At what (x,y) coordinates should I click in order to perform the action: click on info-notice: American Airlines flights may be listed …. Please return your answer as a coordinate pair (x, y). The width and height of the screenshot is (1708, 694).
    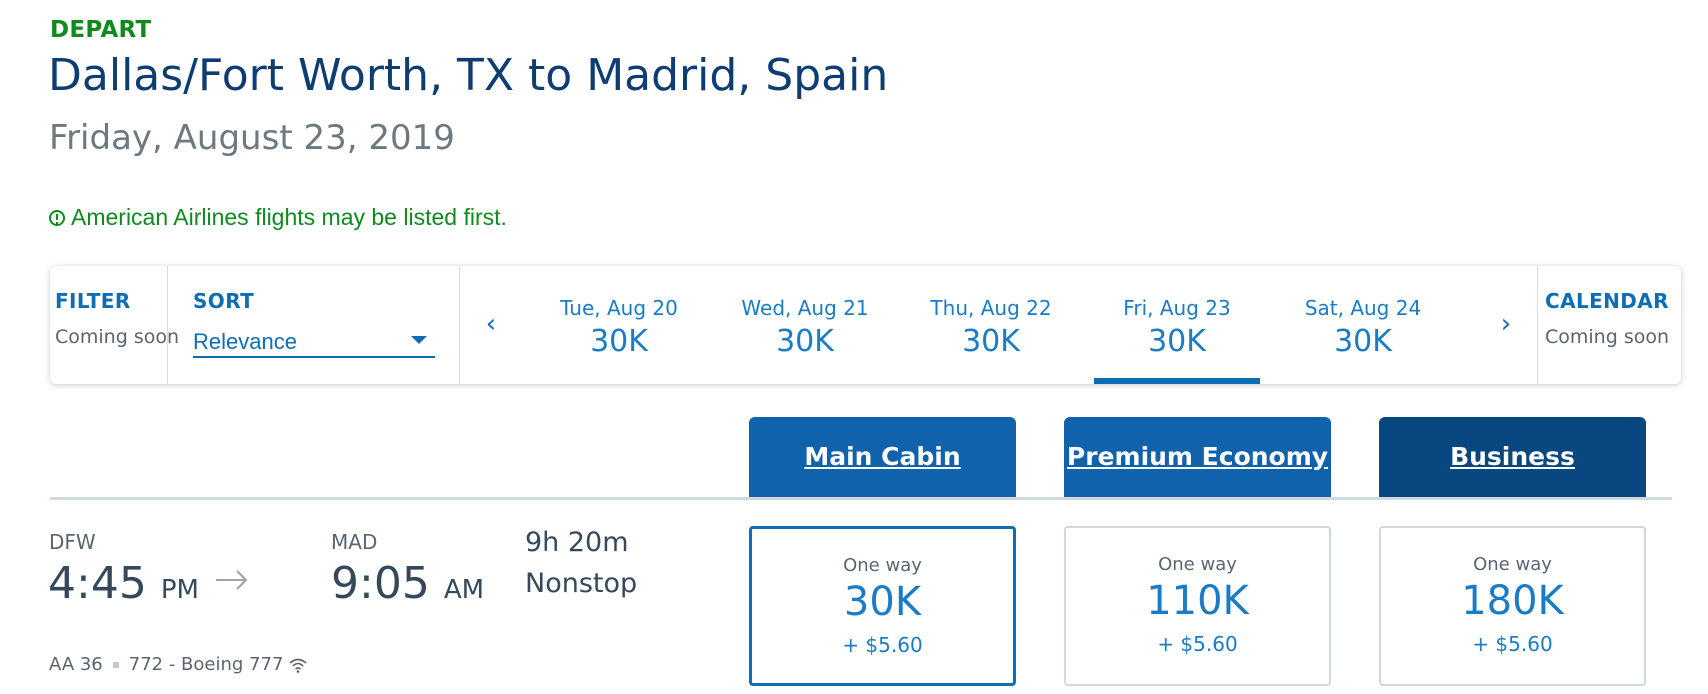
    Looking at the image, I should click on (278, 217).